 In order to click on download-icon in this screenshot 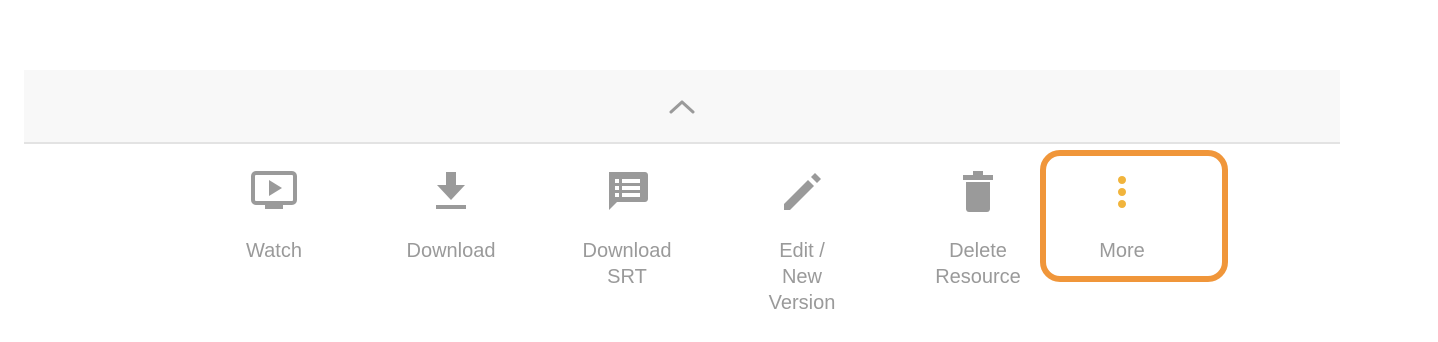, I will do `click(451, 192)`.